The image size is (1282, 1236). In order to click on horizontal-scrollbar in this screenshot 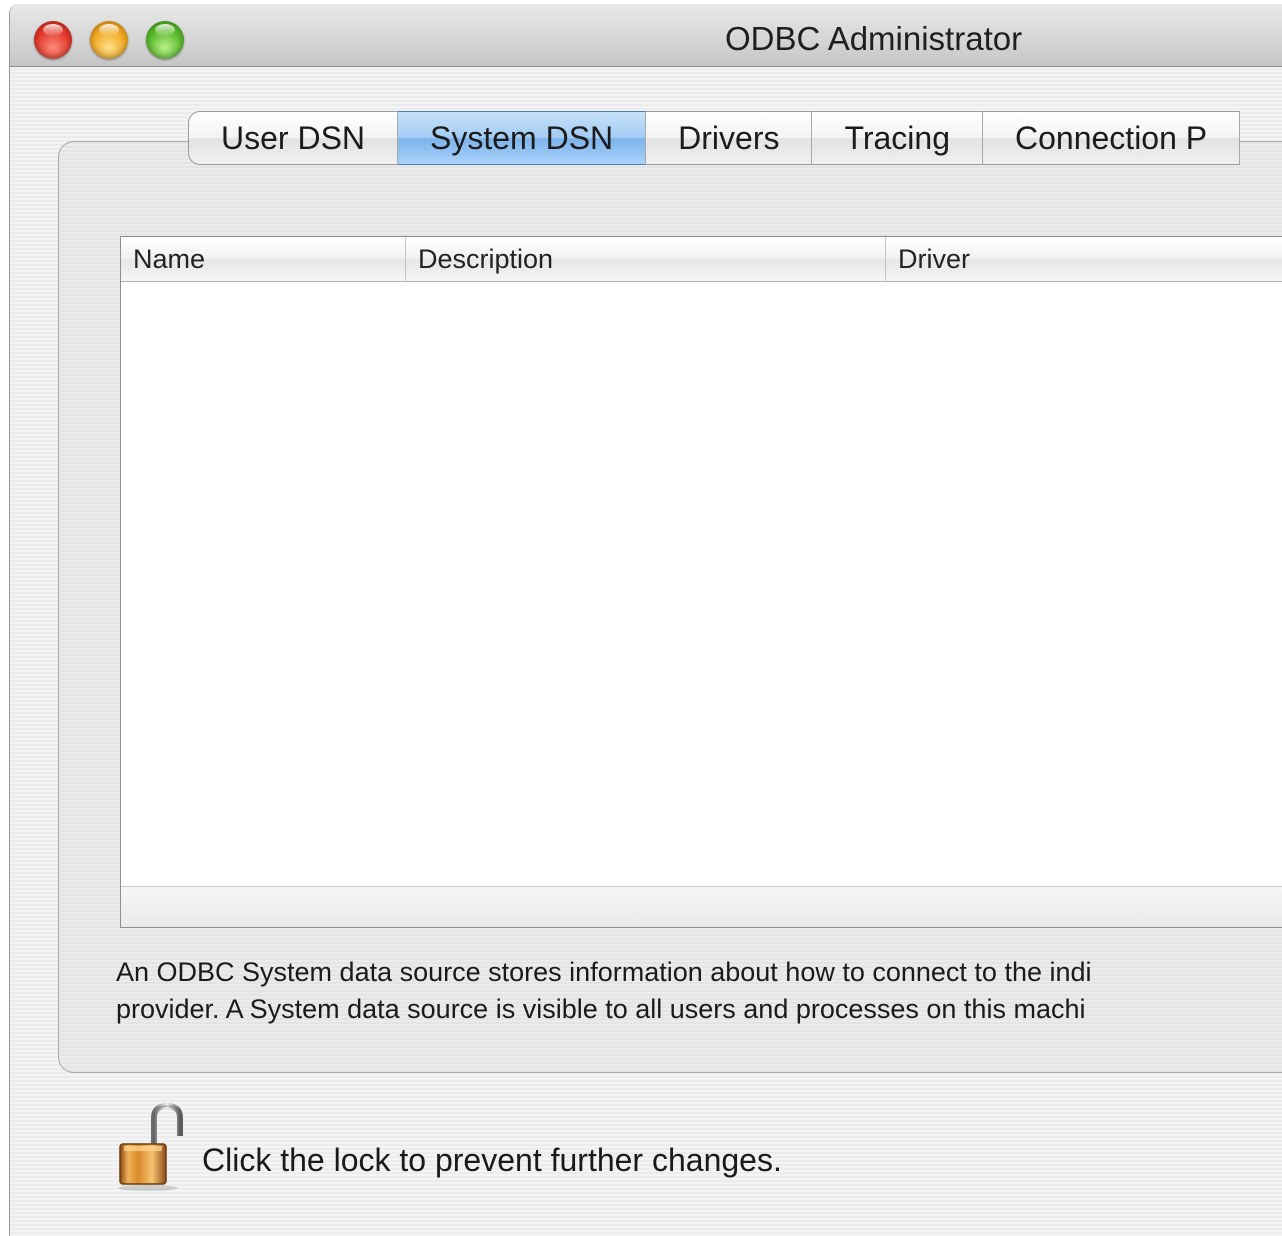, I will do `click(701, 906)`.